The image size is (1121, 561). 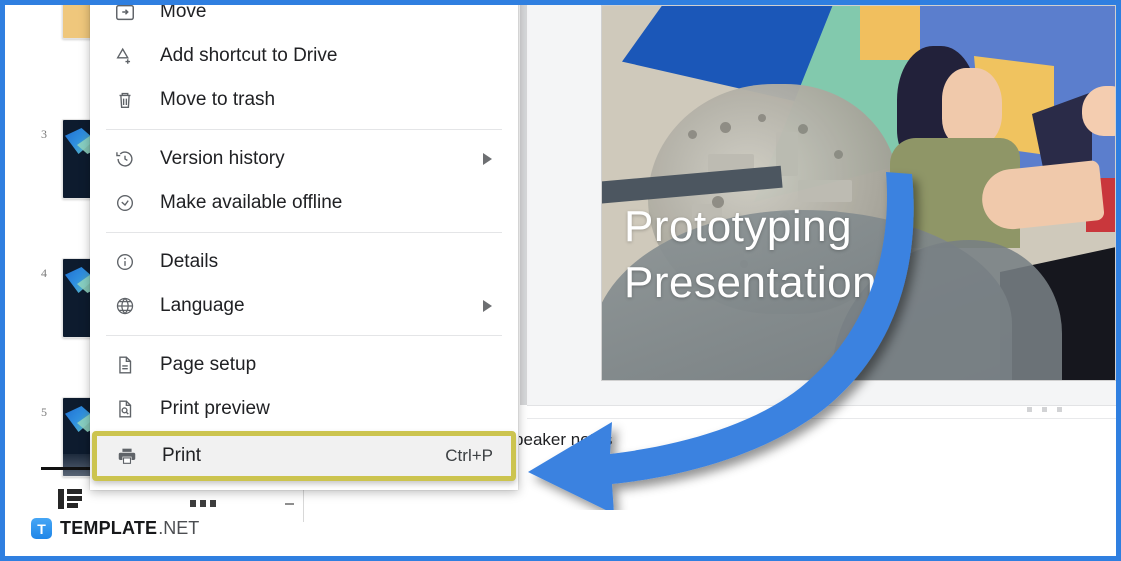 What do you see at coordinates (566, 439) in the screenshot?
I see `speaker-notes-placeholder: Click to add speaker notes` at bounding box center [566, 439].